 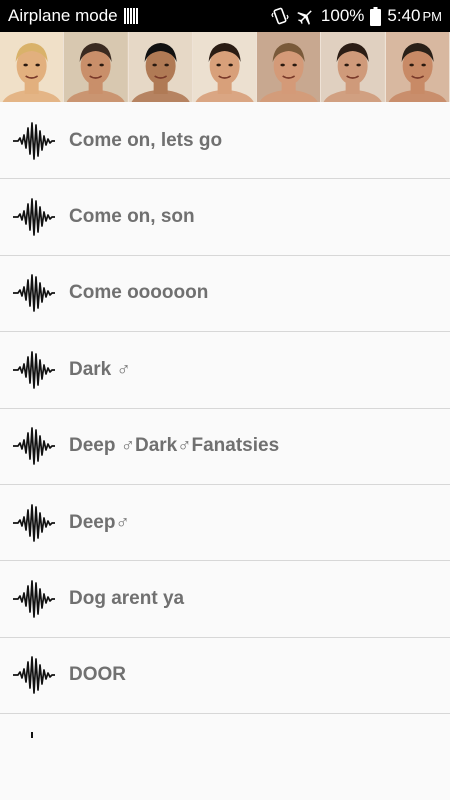 I want to click on clock-ampm: PM, so click(x=432, y=16).